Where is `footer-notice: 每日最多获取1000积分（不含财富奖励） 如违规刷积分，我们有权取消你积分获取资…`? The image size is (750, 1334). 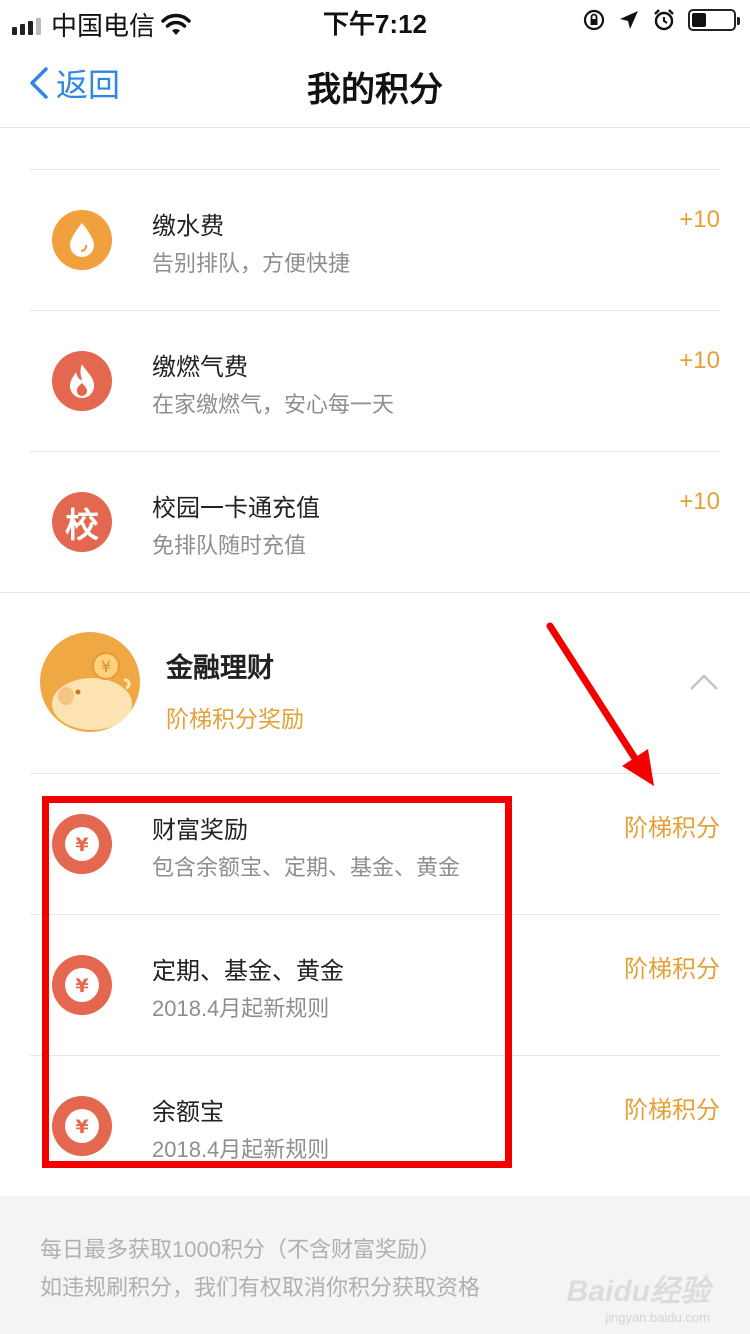
footer-notice: 每日最多获取1000积分（不含财富奖励） 如违规刷积分，我们有权取消你积分获取资… is located at coordinates (375, 1265).